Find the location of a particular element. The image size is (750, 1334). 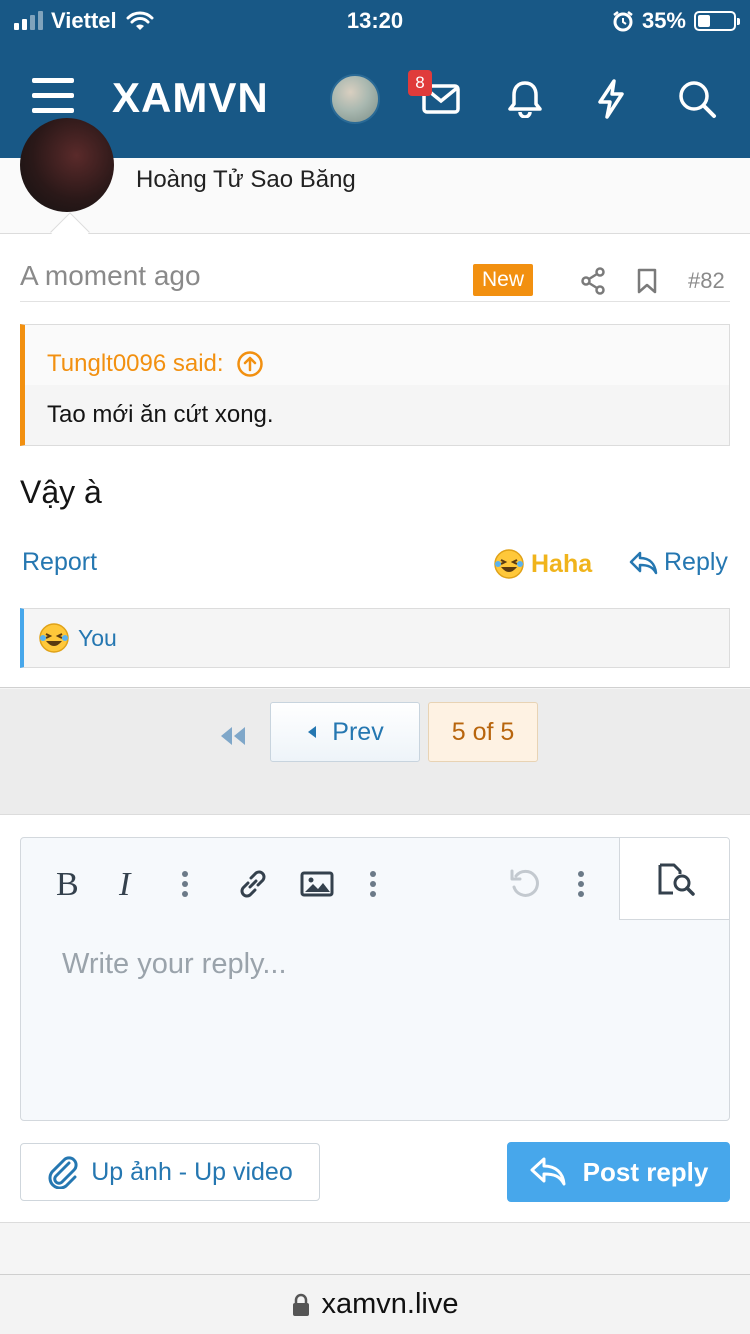

bookmark-icon is located at coordinates (647, 281).